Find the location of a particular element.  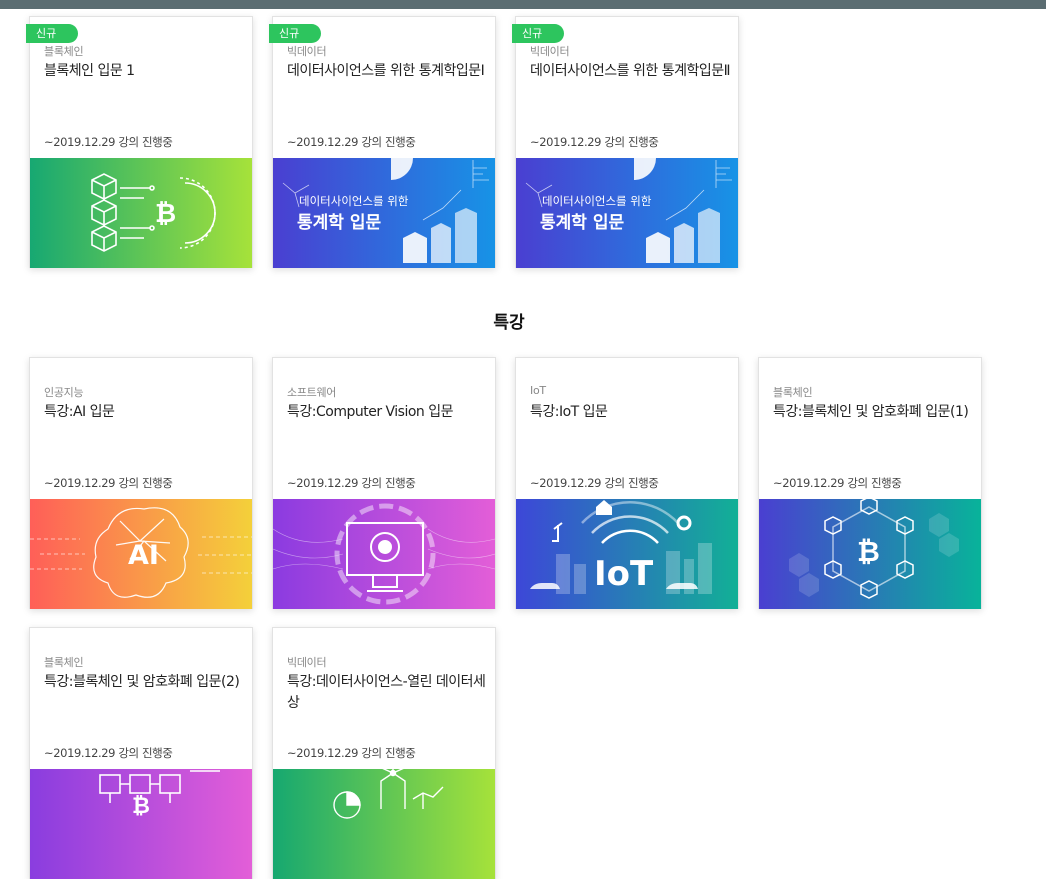

course-card-iot-intro: IoT 특강:IoT 입문 ~2019.12.29 강의 진행중 IoT is located at coordinates (627, 483).